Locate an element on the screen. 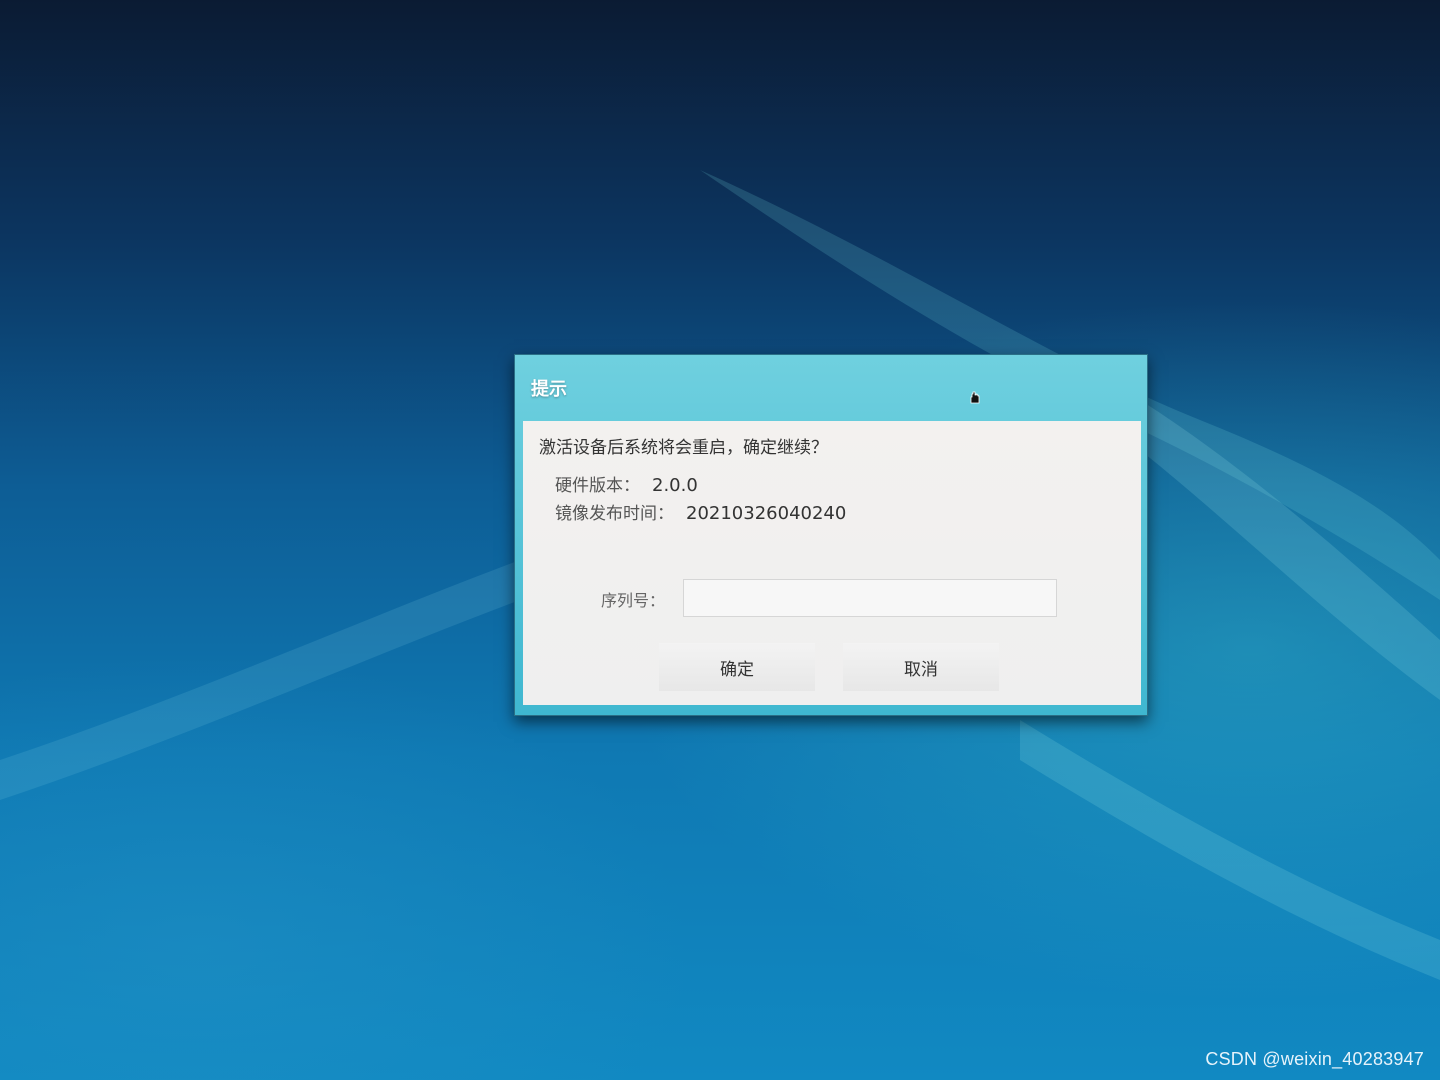  hand-cursor-icon is located at coordinates (975, 399).